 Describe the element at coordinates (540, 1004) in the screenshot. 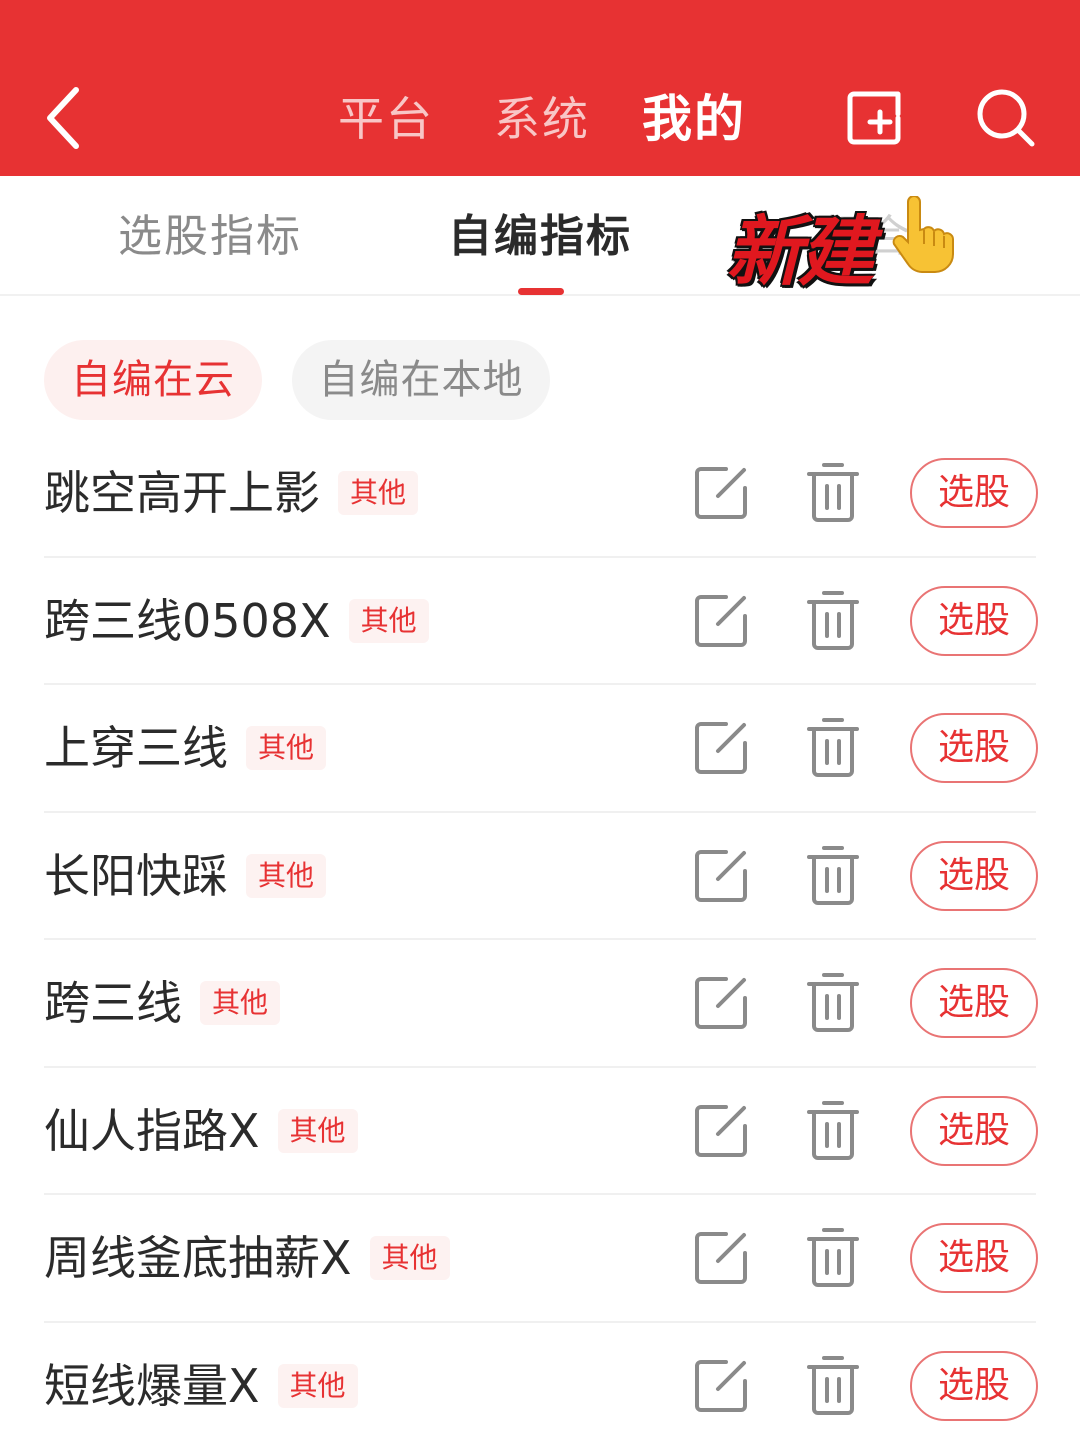

I see `list-item: 跨三线 其他 选股` at that location.